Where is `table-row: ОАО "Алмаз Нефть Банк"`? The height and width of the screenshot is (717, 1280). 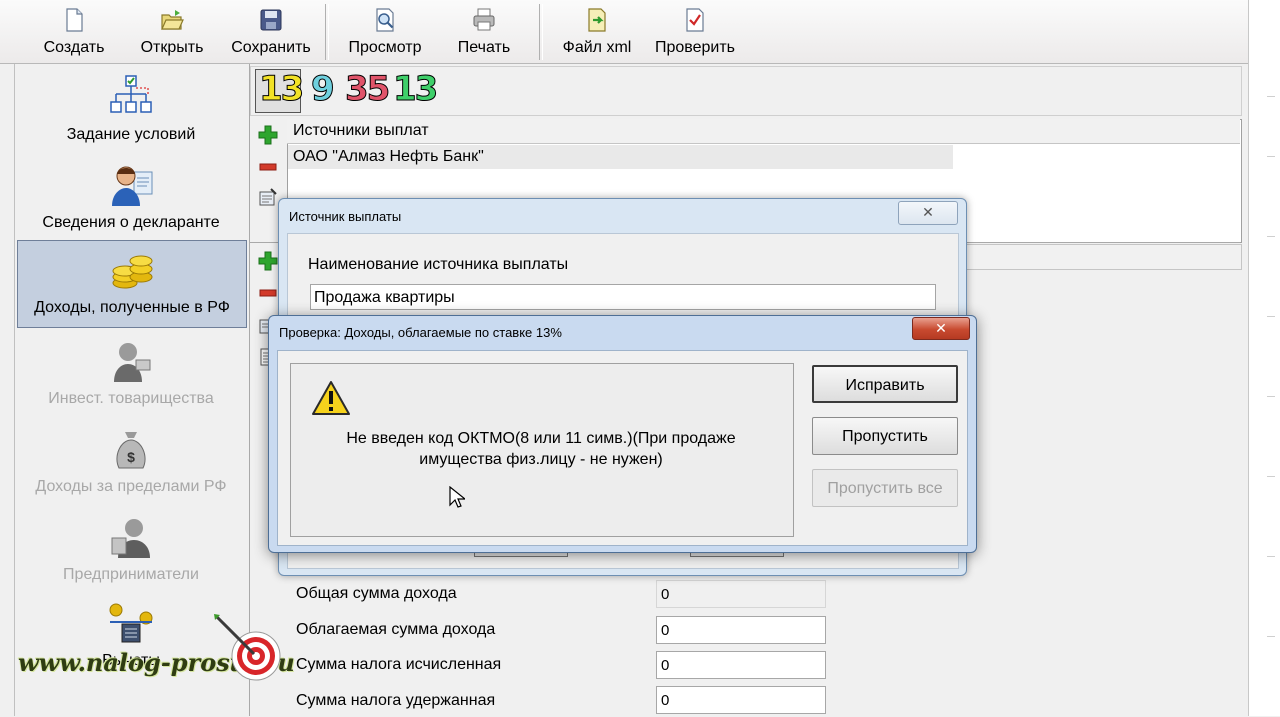 table-row: ОАО "Алмаз Нефть Банк" is located at coordinates (620, 157).